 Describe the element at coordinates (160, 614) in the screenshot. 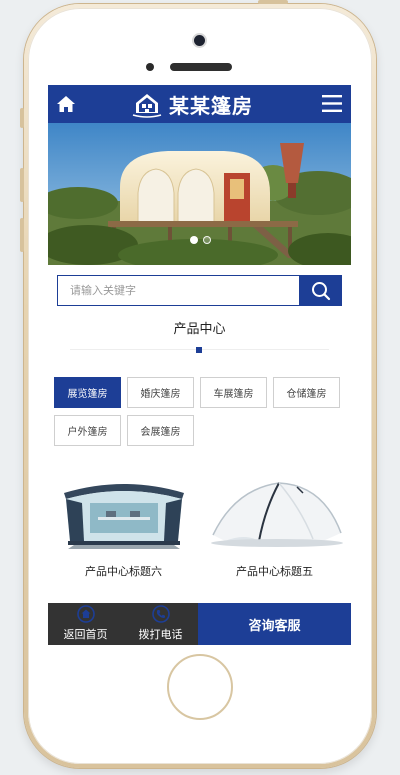

I see `phone-icon` at that location.